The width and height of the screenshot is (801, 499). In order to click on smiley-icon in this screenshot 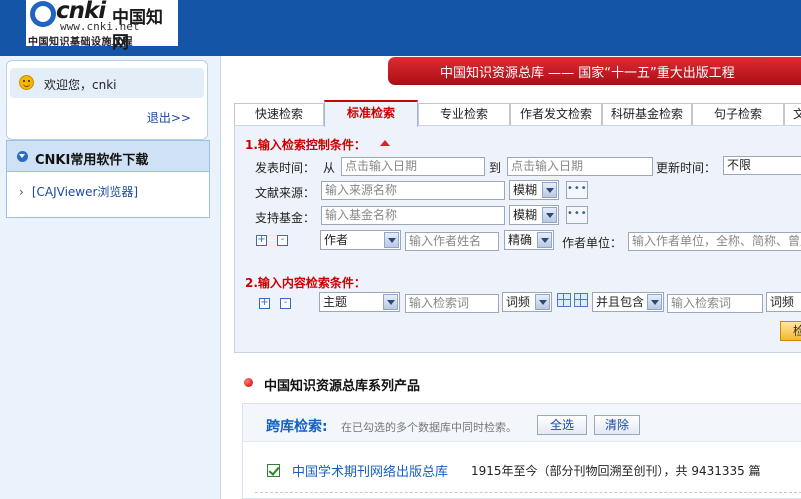, I will do `click(26, 82)`.